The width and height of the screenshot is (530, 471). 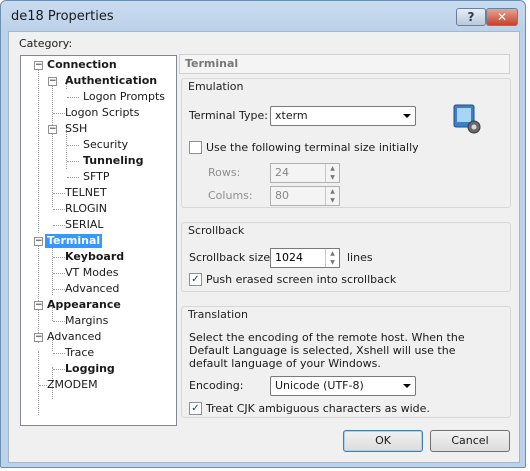 I want to click on tree-item-terminal-advanced: Advanced, so click(x=92, y=289).